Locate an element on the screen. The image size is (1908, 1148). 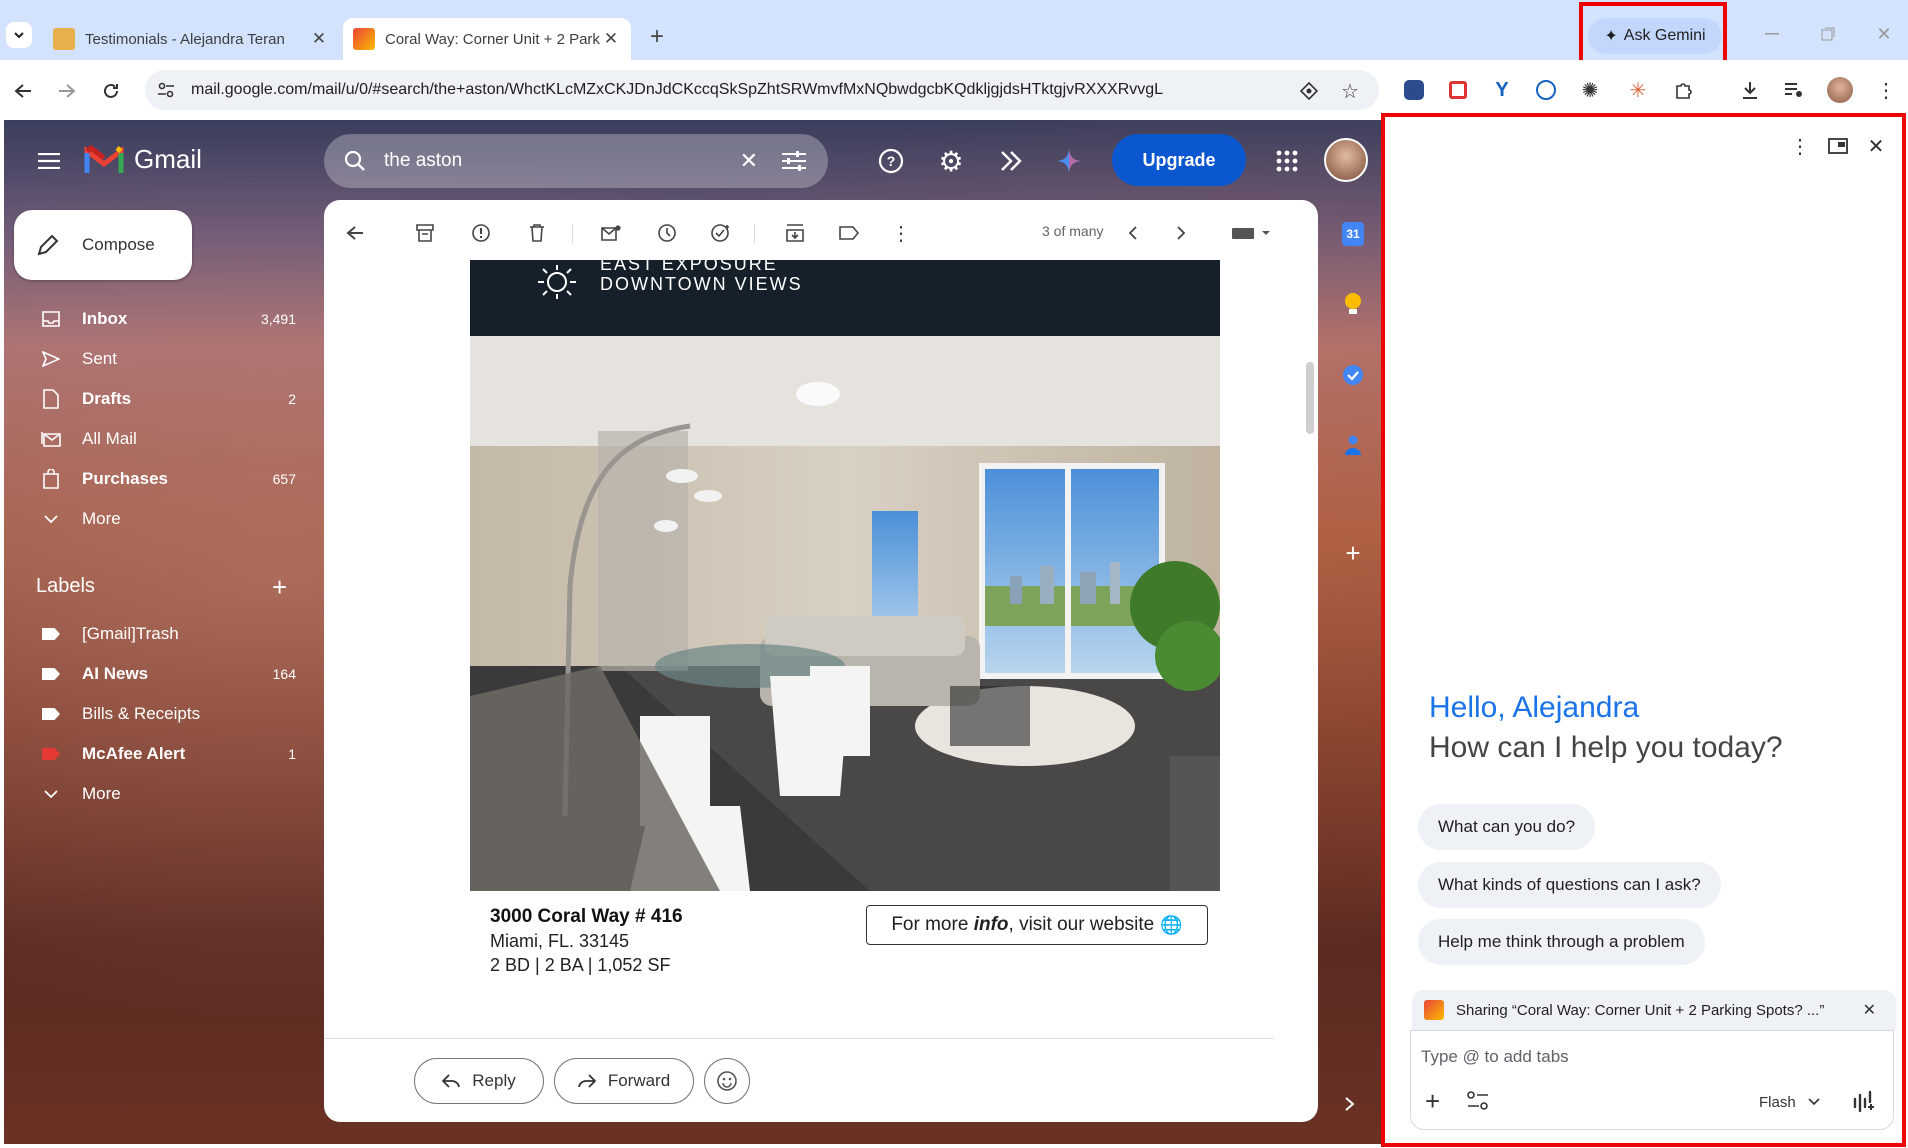
add-attachment-plus-icon: + is located at coordinates (1432, 1101).